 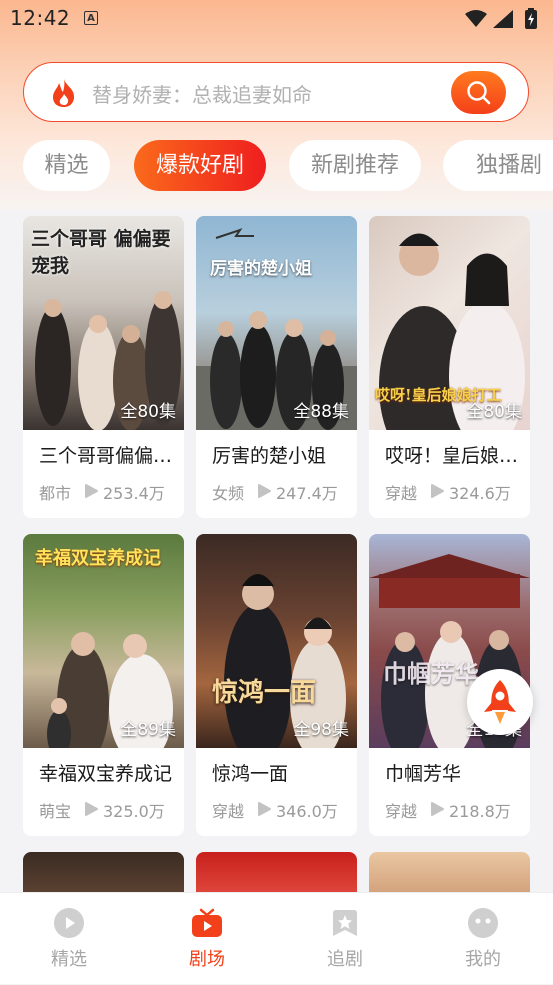 What do you see at coordinates (55, 493) in the screenshot?
I see `drama-category: 都市` at bounding box center [55, 493].